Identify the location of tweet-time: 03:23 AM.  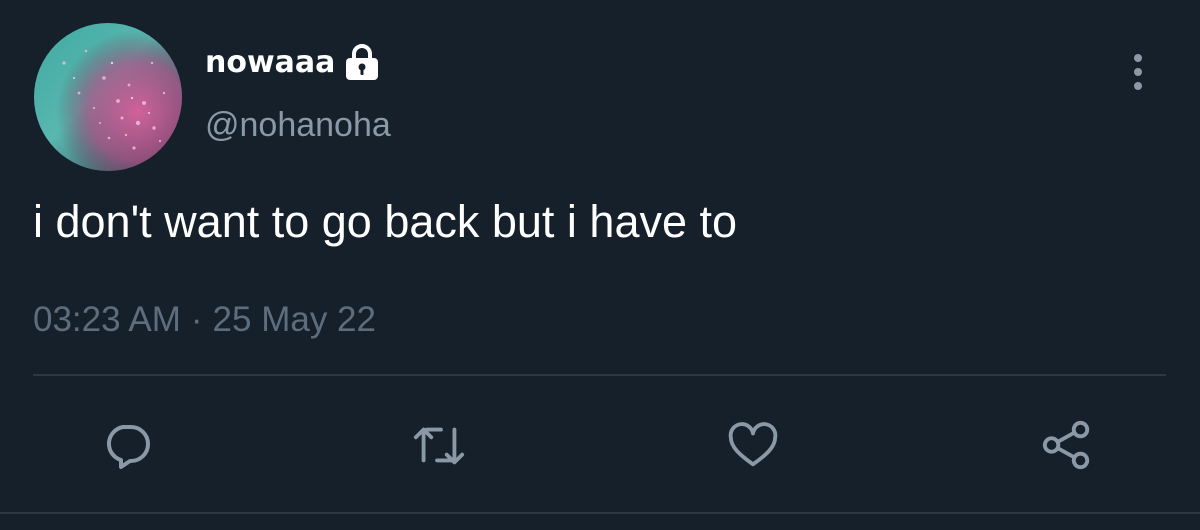
(107, 319).